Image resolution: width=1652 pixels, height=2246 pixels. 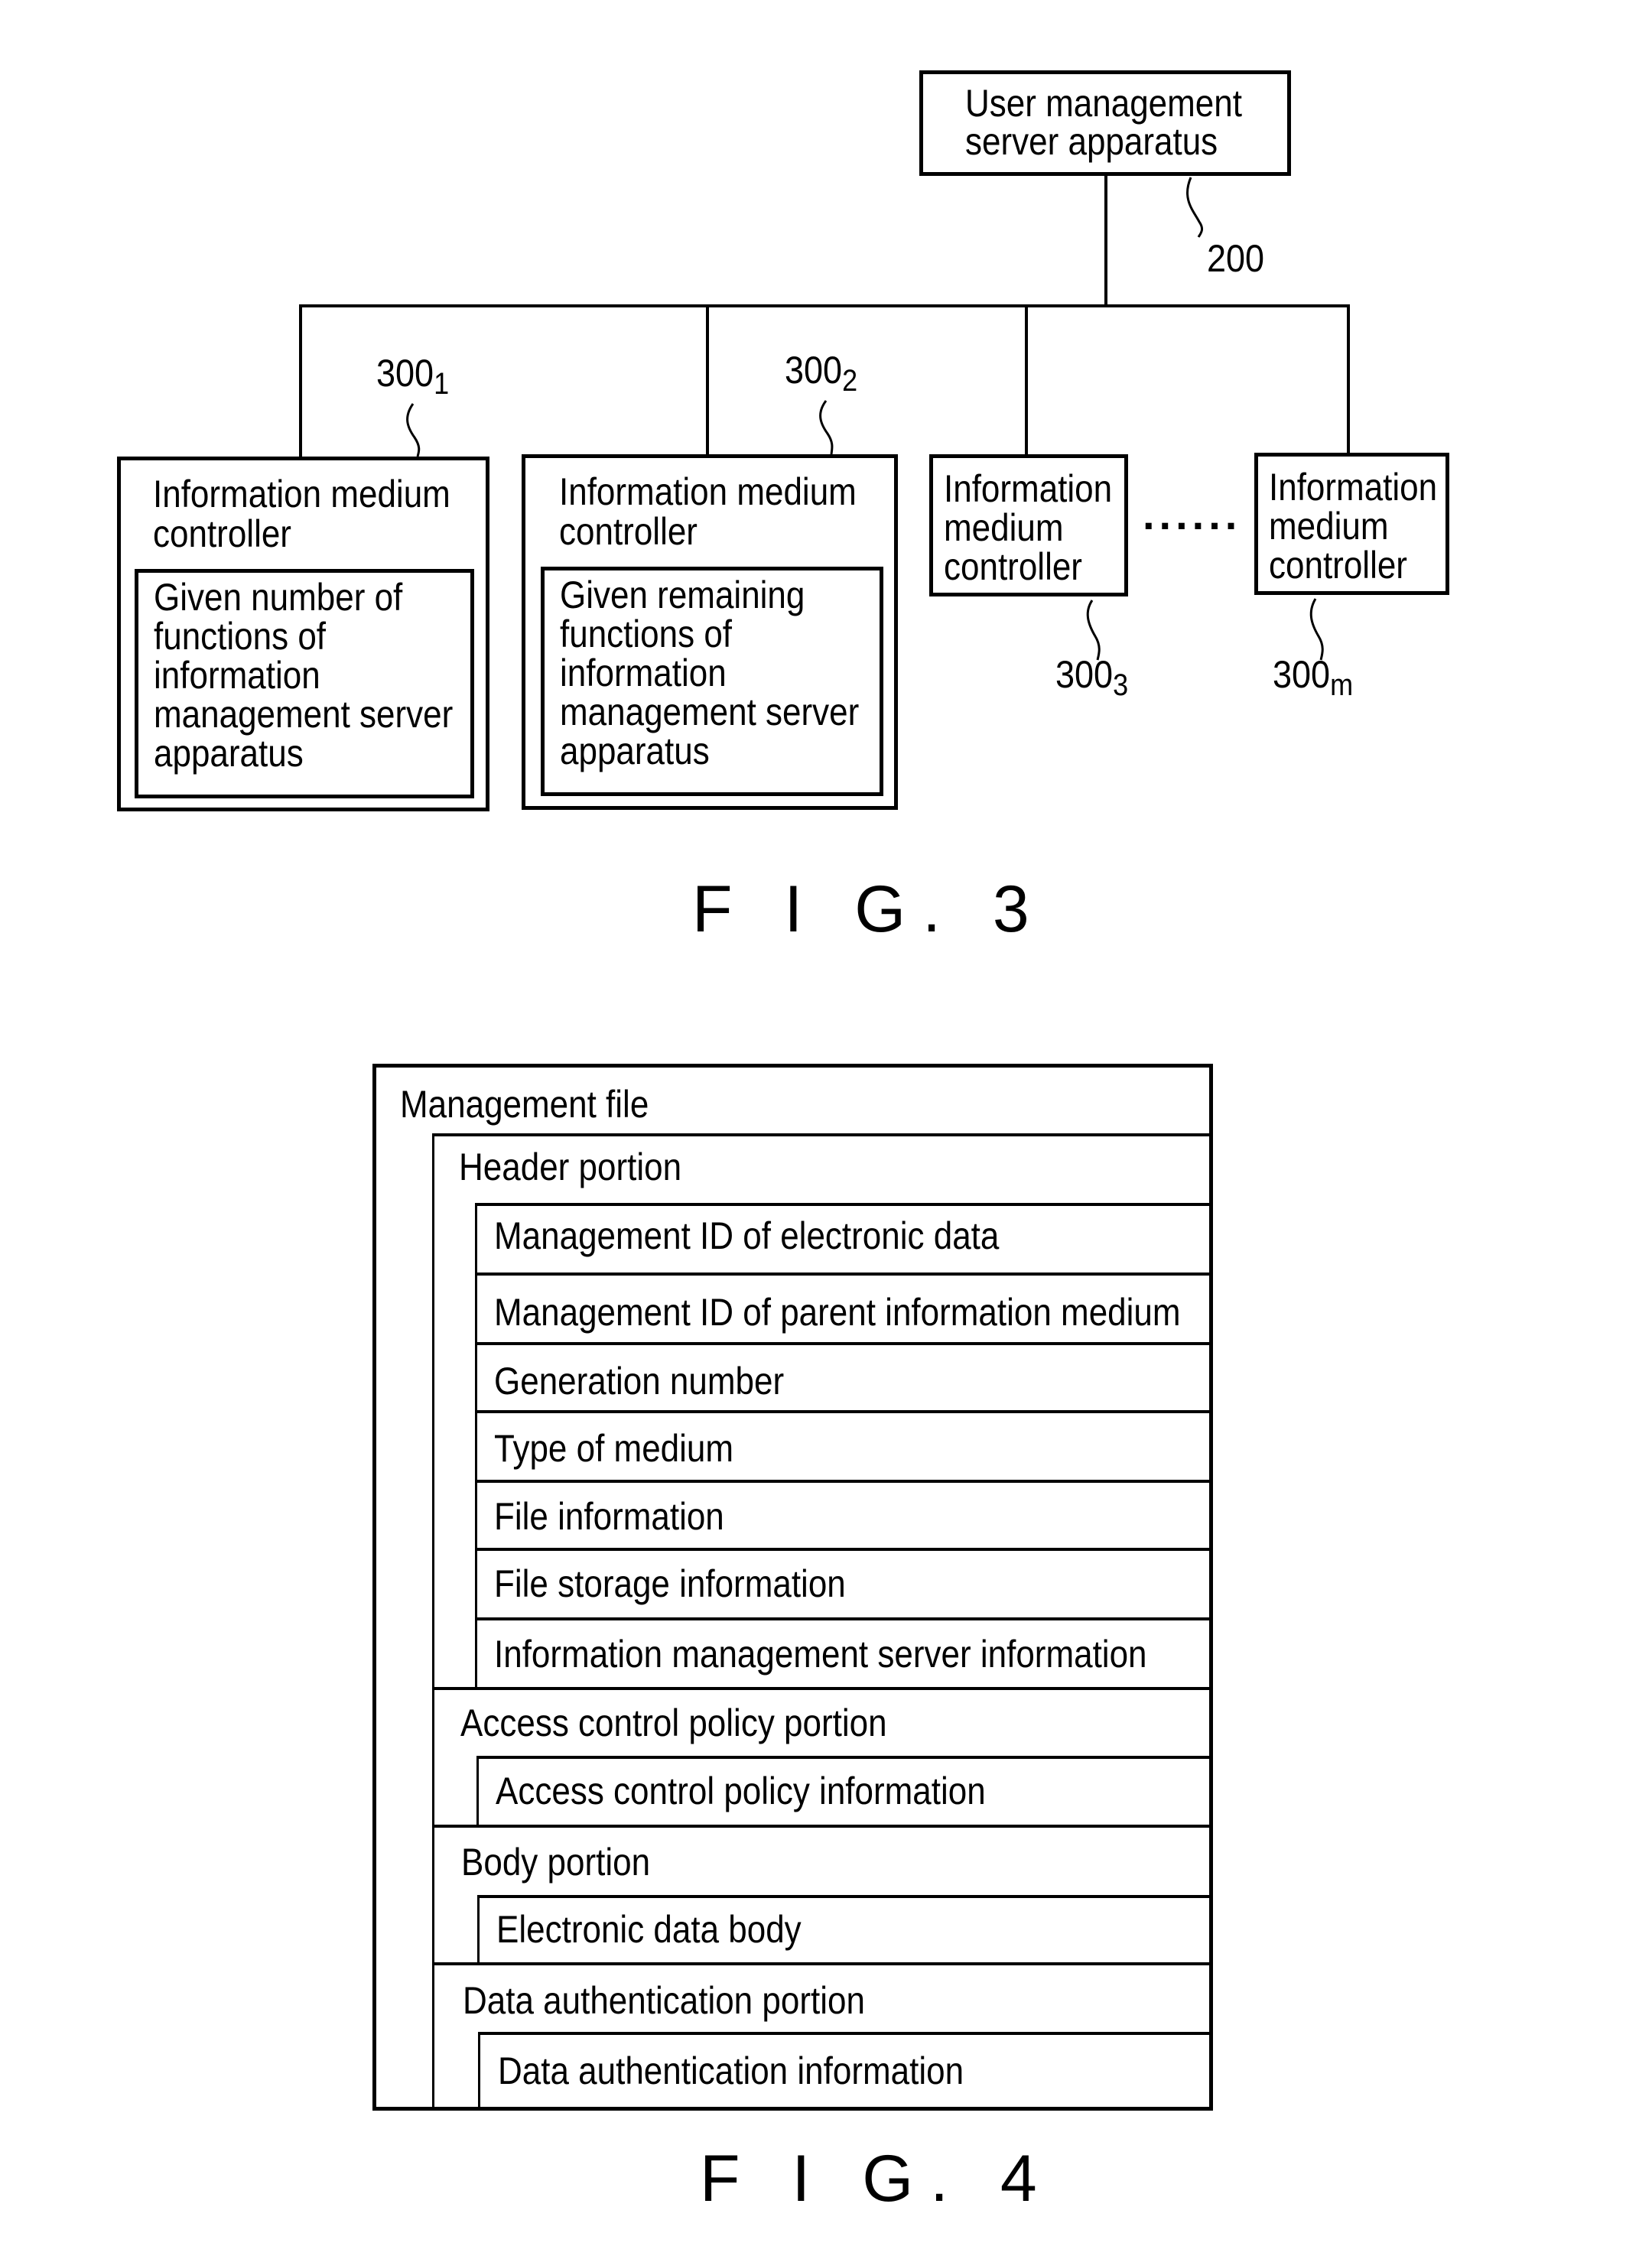 I want to click on controller-1-title-line1: Information medium, so click(x=302, y=494).